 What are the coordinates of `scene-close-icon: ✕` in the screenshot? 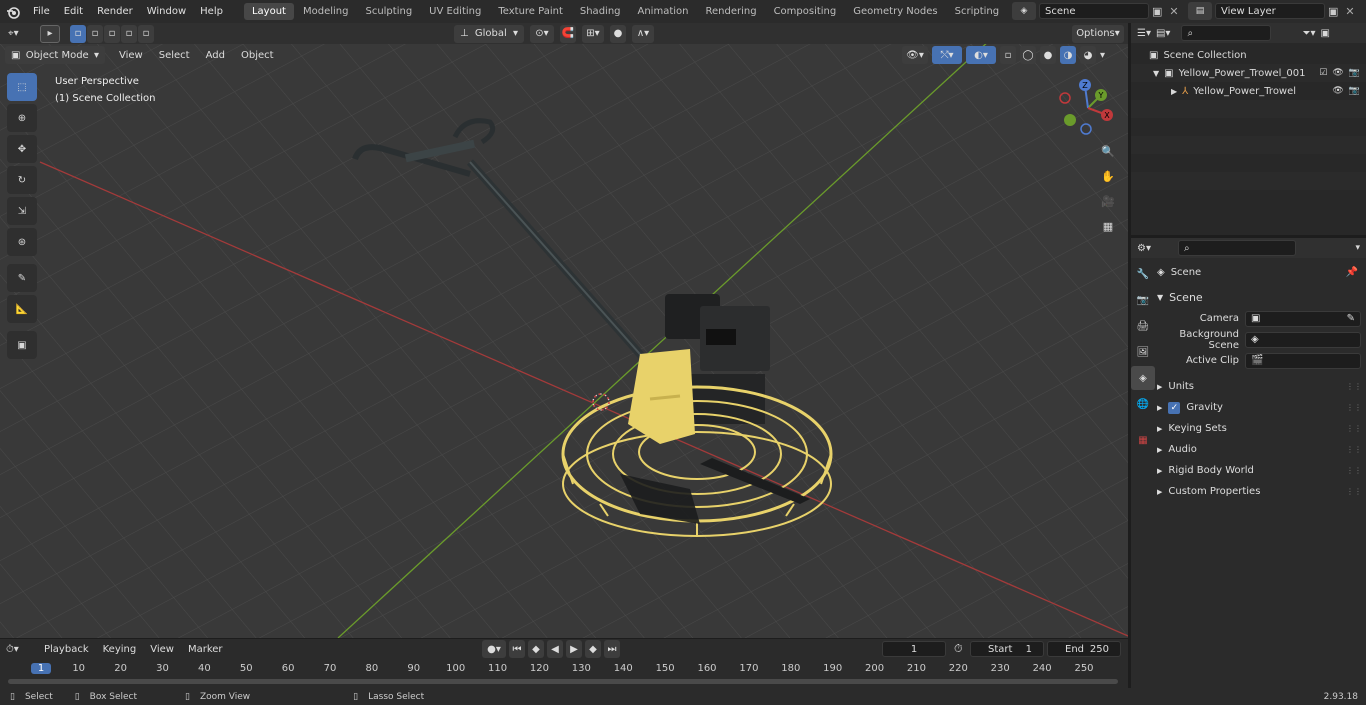 It's located at (1173, 11).